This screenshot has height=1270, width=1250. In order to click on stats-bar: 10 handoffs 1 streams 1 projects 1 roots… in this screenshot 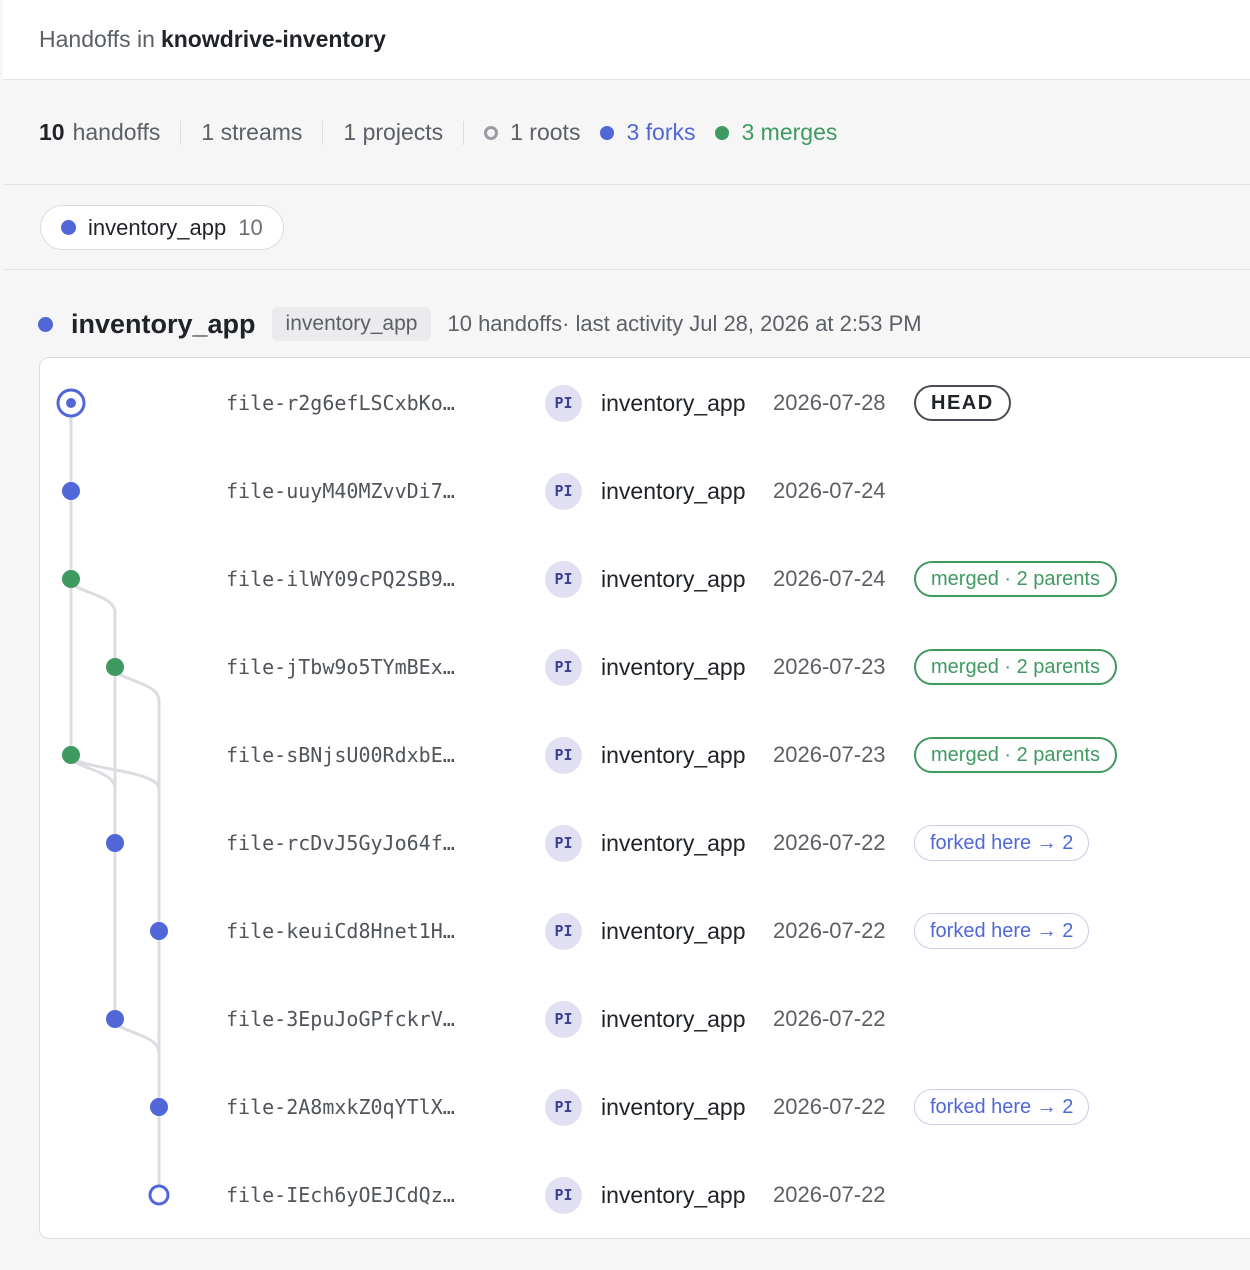, I will do `click(626, 133)`.